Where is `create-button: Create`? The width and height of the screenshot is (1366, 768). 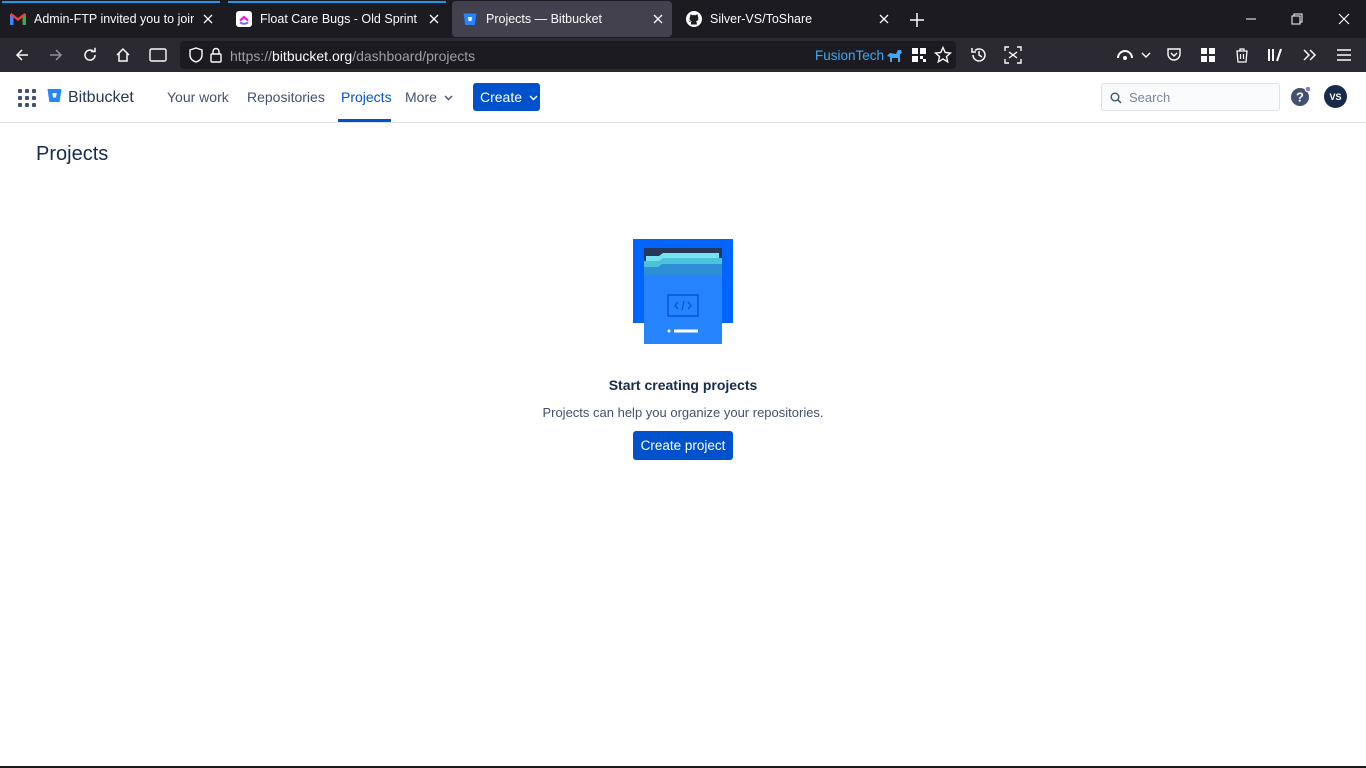 create-button: Create is located at coordinates (506, 97).